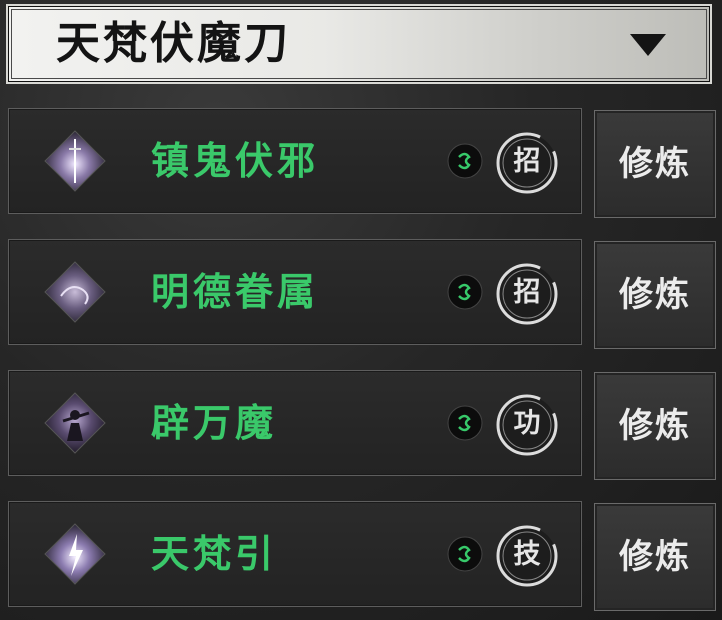  I want to click on skill-type-label: 功, so click(527, 423).